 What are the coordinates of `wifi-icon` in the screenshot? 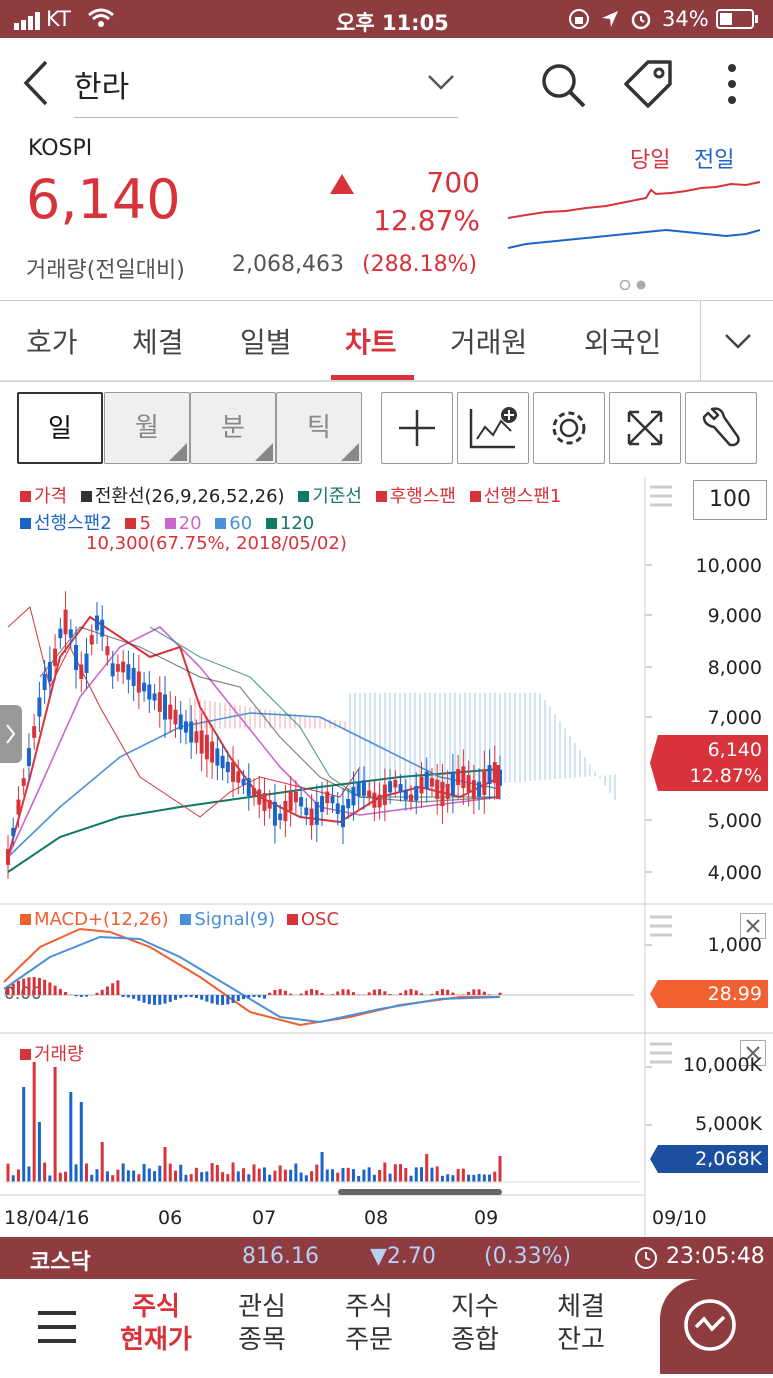 It's located at (101, 20).